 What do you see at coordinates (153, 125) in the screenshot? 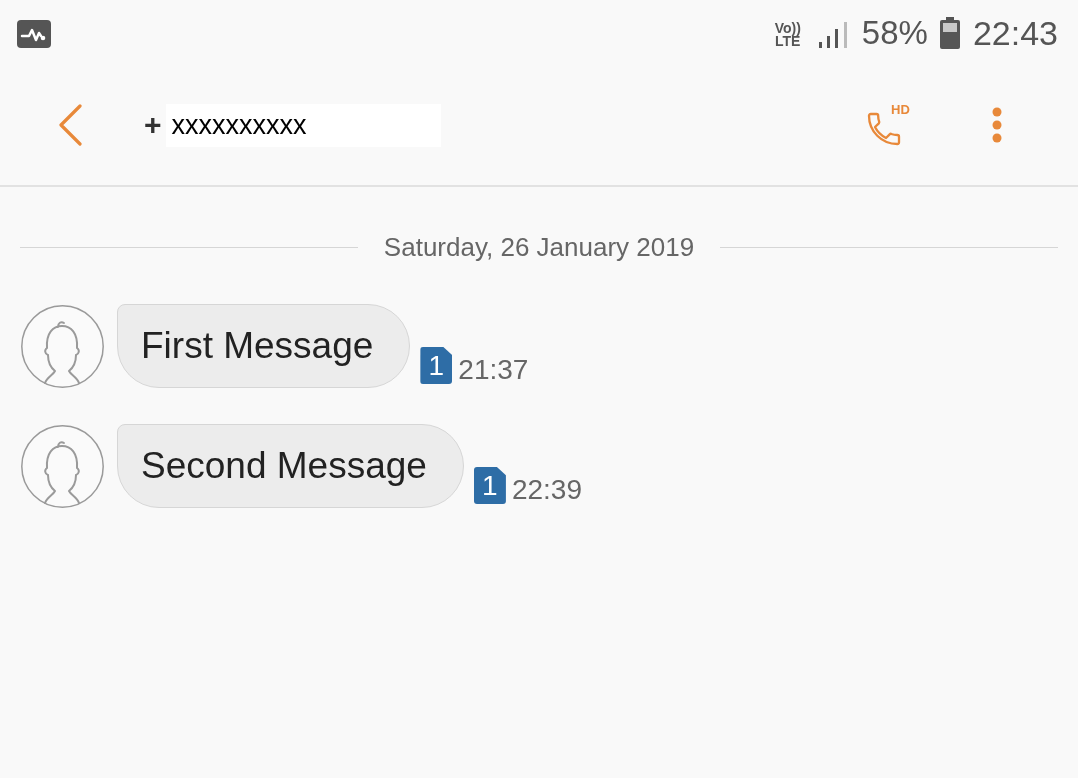
I see `contact-prefix: +` at bounding box center [153, 125].